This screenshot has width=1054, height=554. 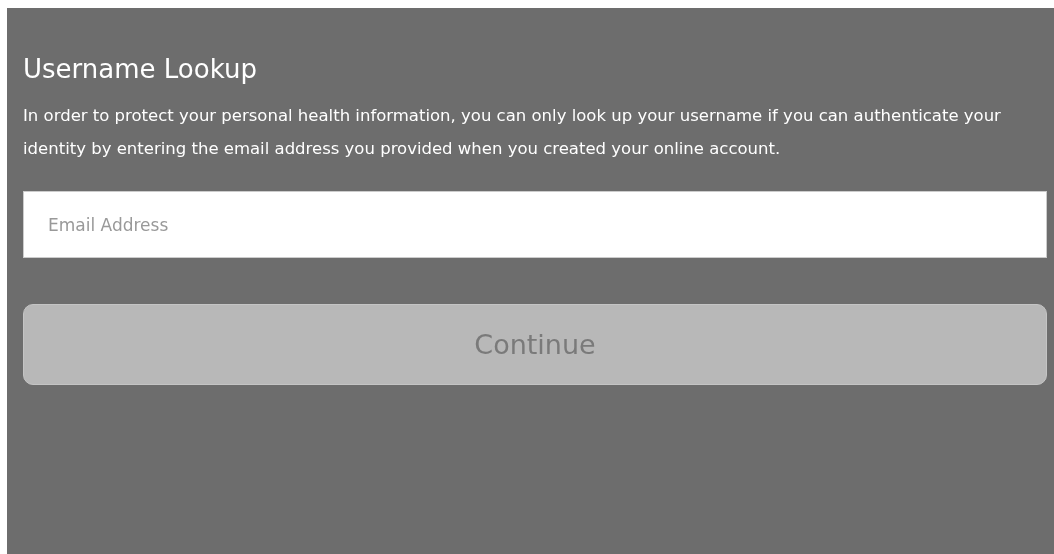 I want to click on email-field: Email Address, so click(x=535, y=224).